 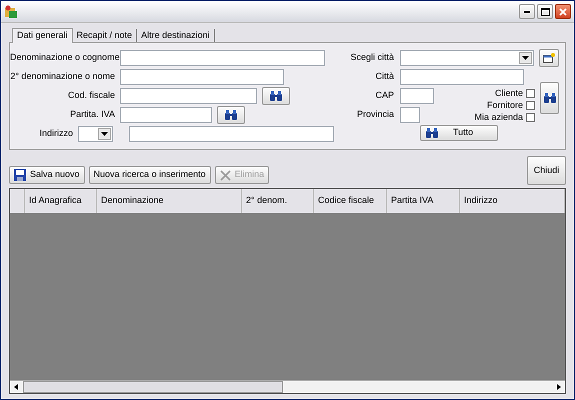 What do you see at coordinates (512, 201) in the screenshot?
I see `column-header: Indirizzo` at bounding box center [512, 201].